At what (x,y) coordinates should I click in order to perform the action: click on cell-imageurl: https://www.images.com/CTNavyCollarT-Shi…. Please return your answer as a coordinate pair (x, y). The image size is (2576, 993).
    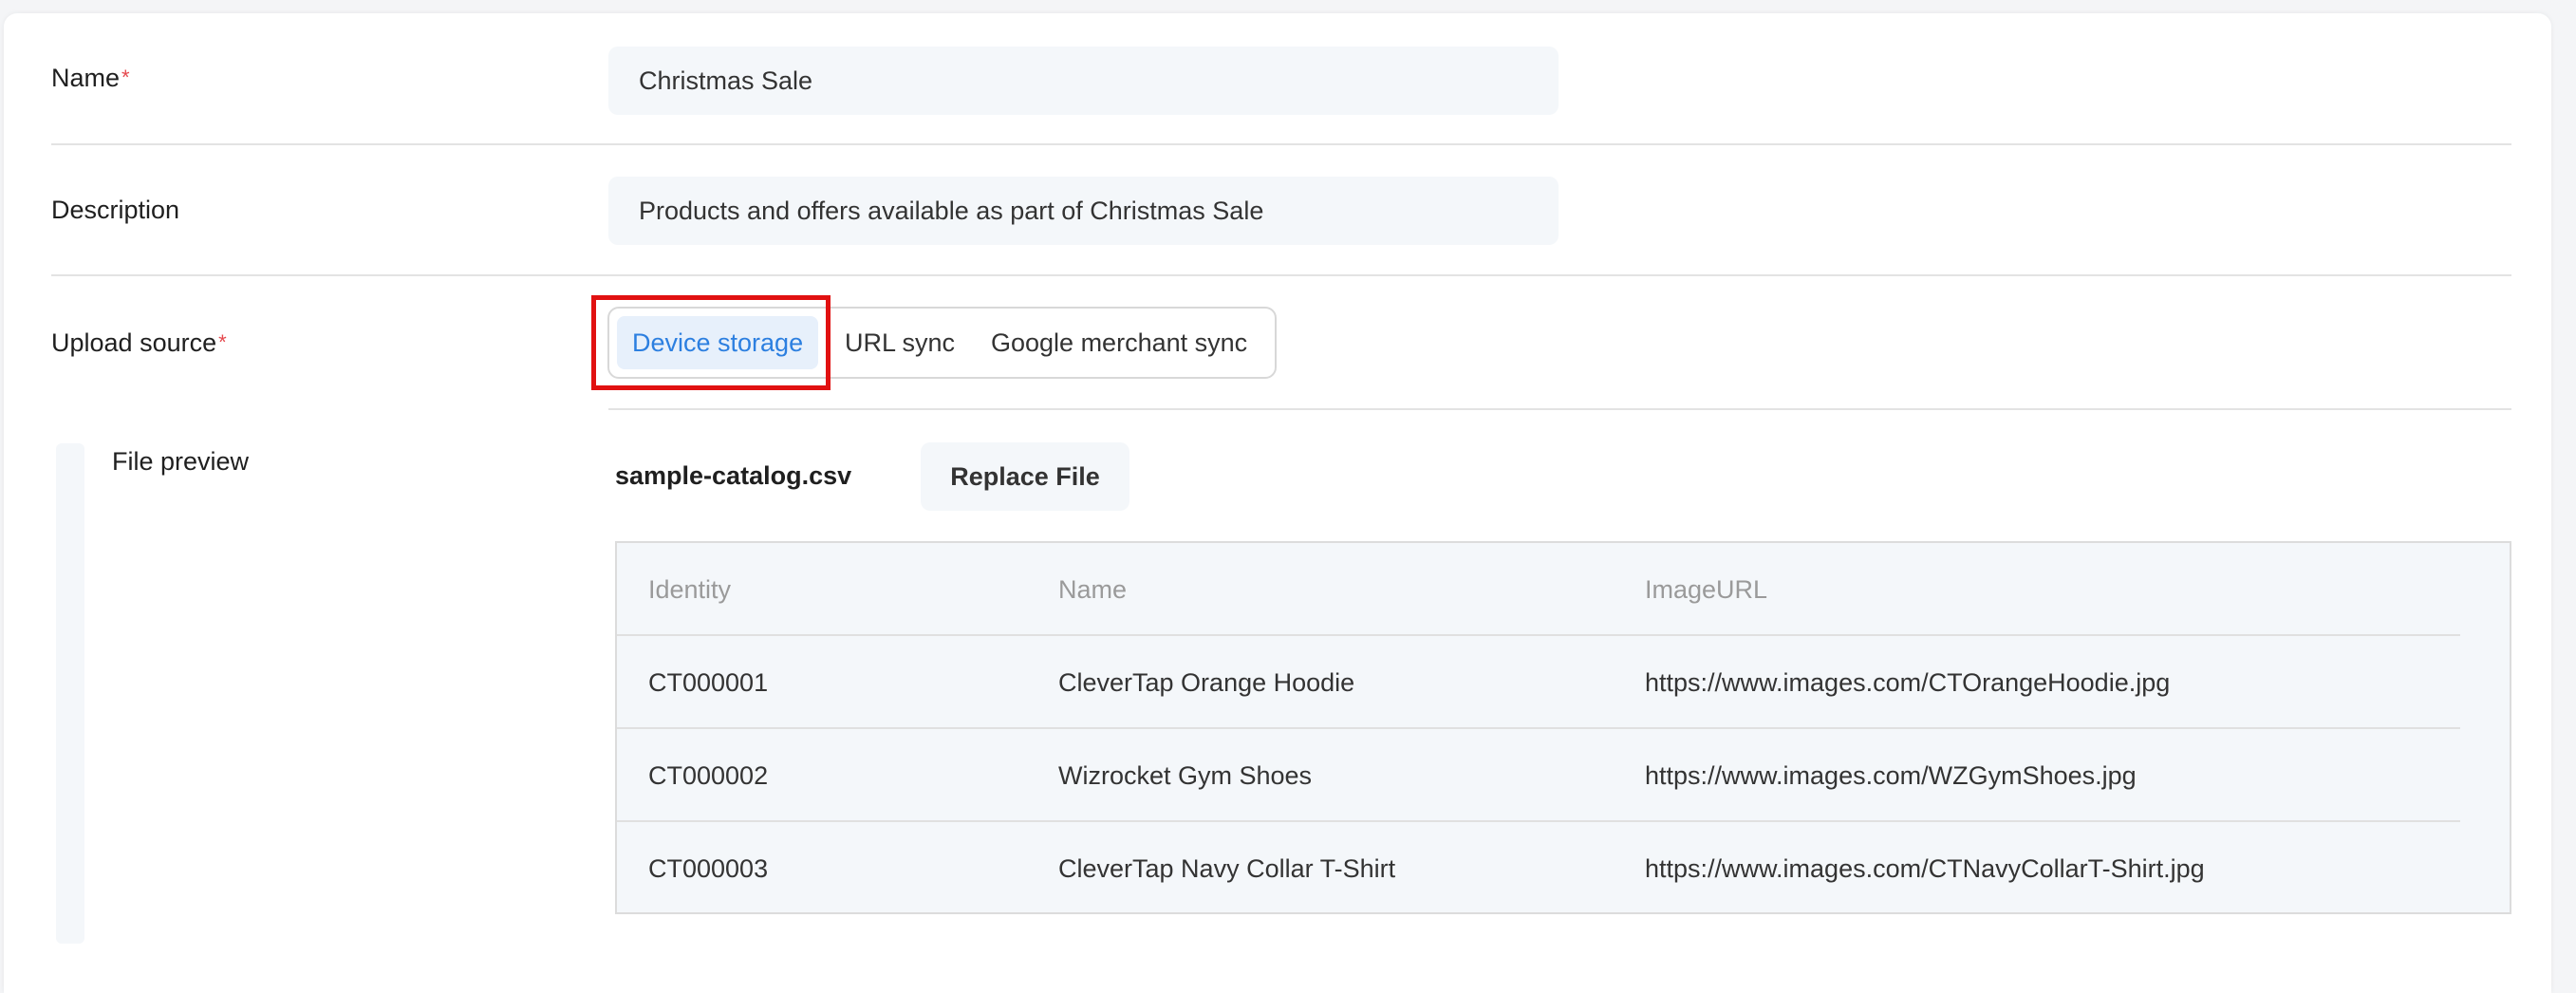
    Looking at the image, I should click on (1925, 868).